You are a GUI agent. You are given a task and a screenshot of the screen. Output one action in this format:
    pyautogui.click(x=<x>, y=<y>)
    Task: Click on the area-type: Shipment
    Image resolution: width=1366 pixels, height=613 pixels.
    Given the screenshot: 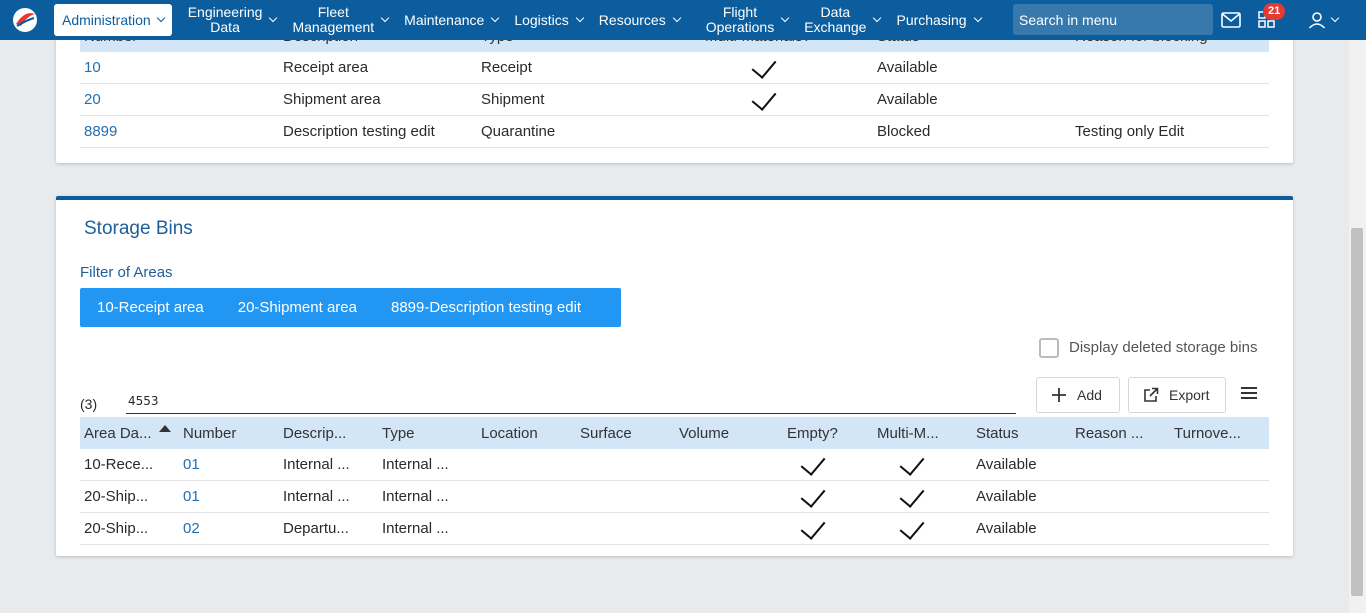 What is the action you would take?
    pyautogui.click(x=513, y=99)
    